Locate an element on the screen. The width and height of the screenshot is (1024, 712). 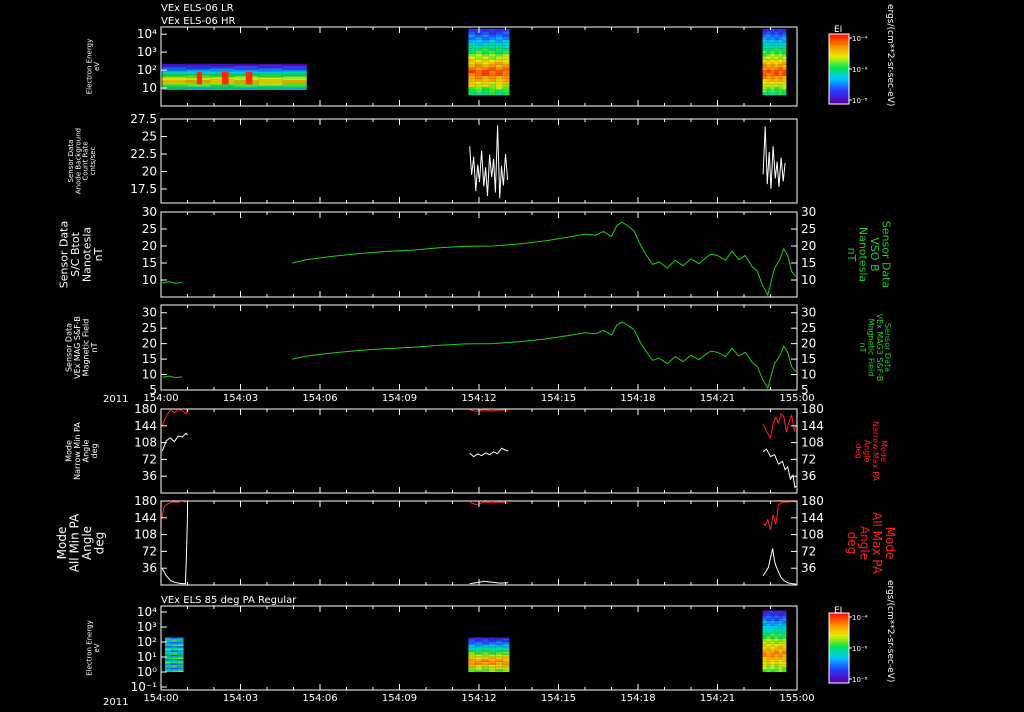
x-tick-label: 154:06 is located at coordinates (319, 698).